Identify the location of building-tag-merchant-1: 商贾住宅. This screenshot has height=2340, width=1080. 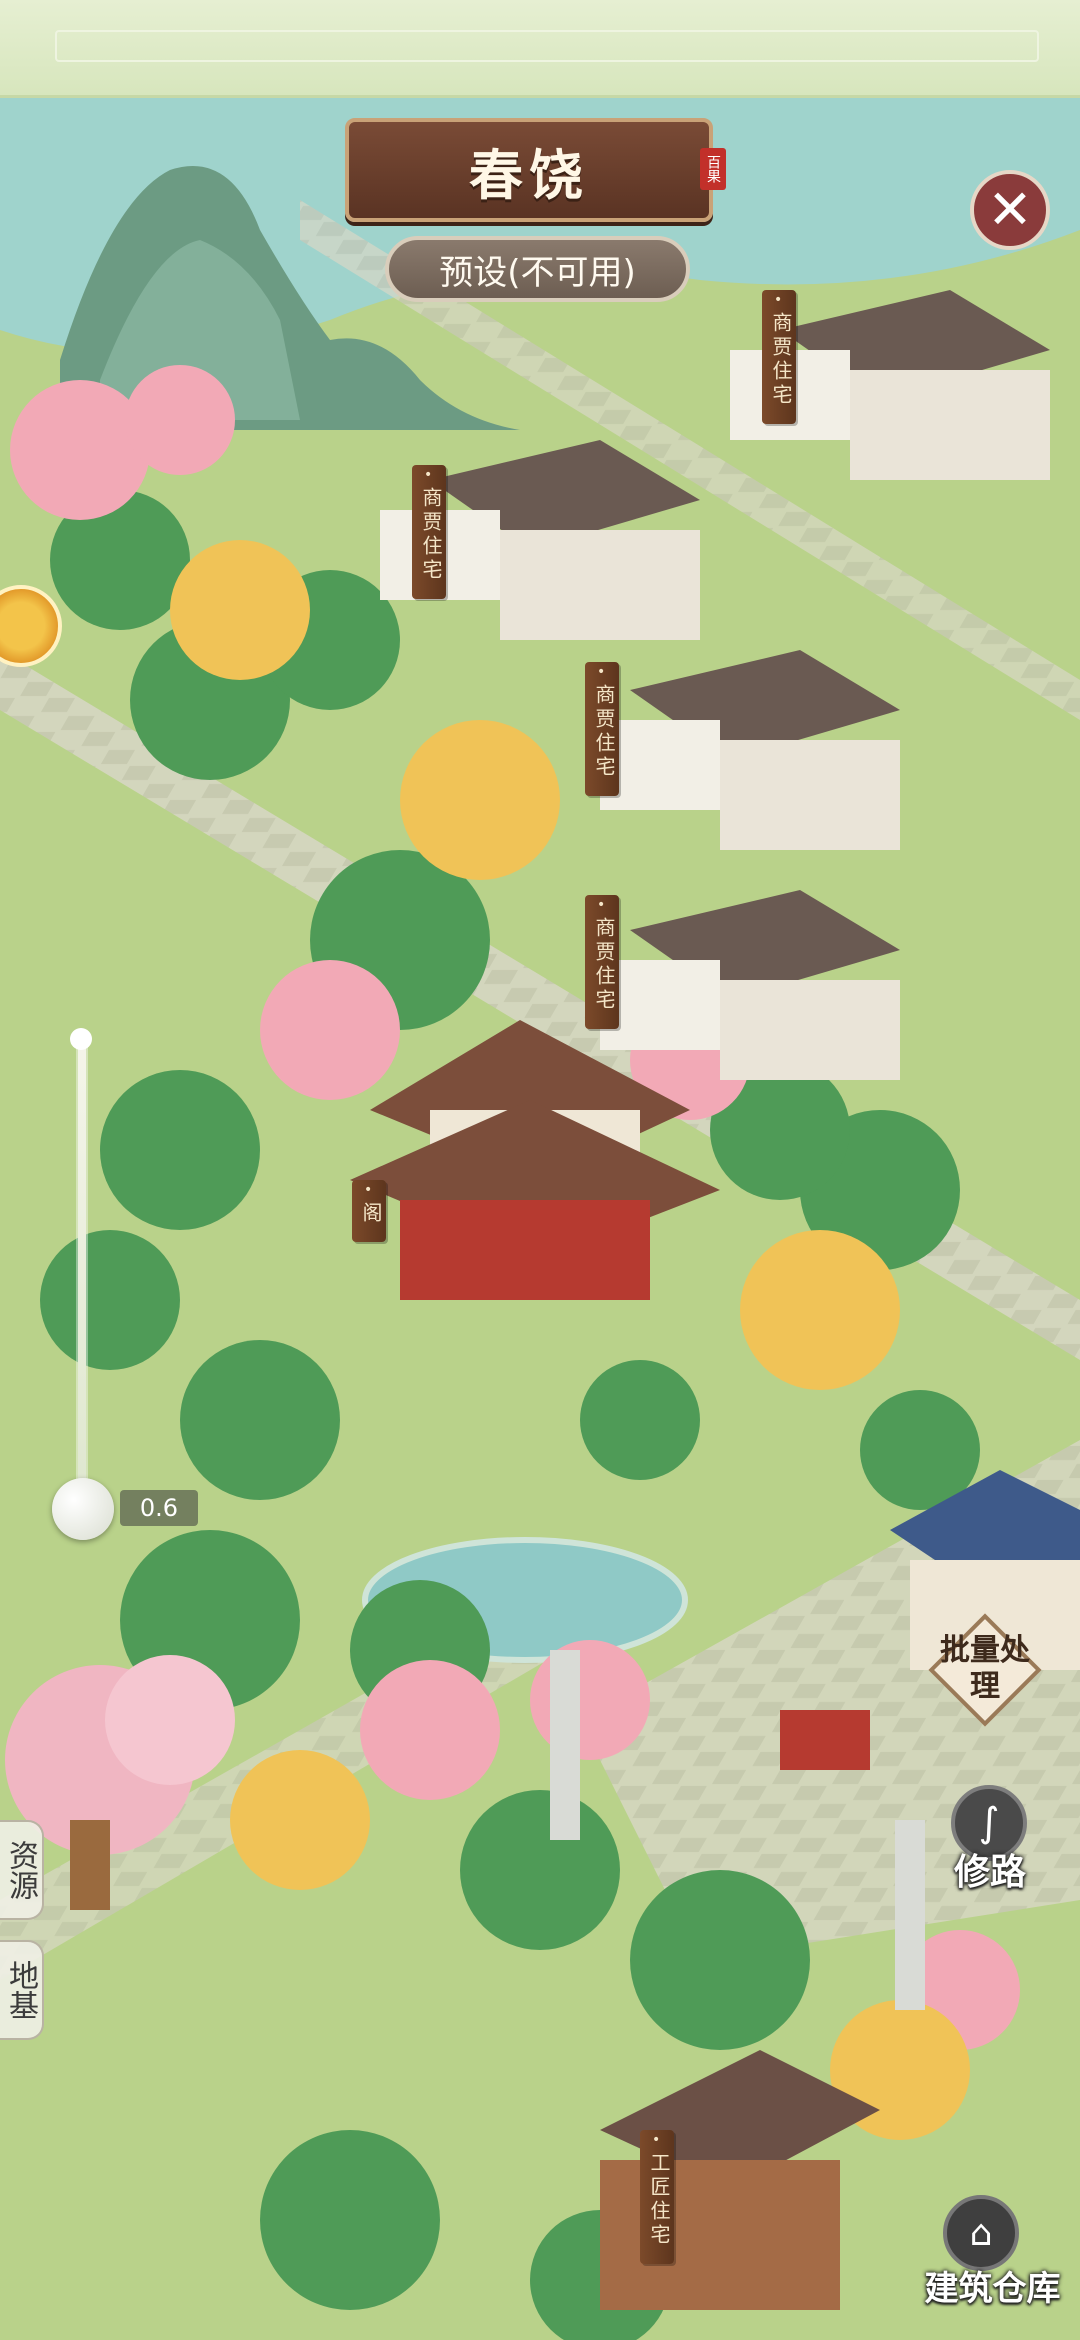
(779, 357).